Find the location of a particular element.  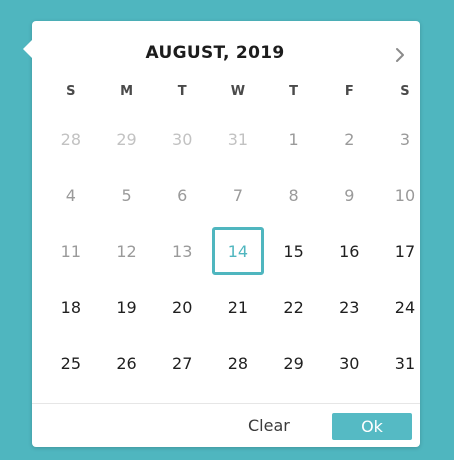

week-row: 25 26 27 28 29 30 31 is located at coordinates (238, 363).